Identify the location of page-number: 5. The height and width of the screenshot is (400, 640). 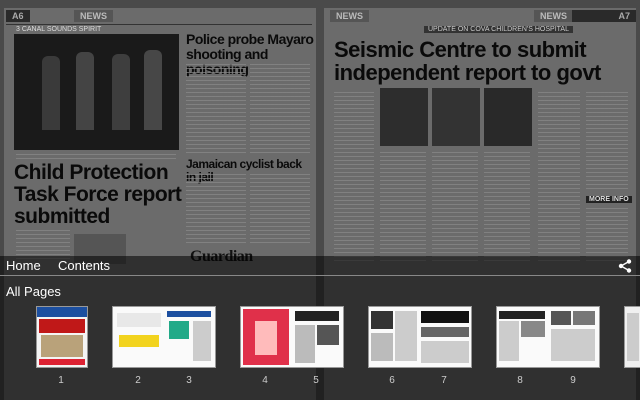
(316, 380).